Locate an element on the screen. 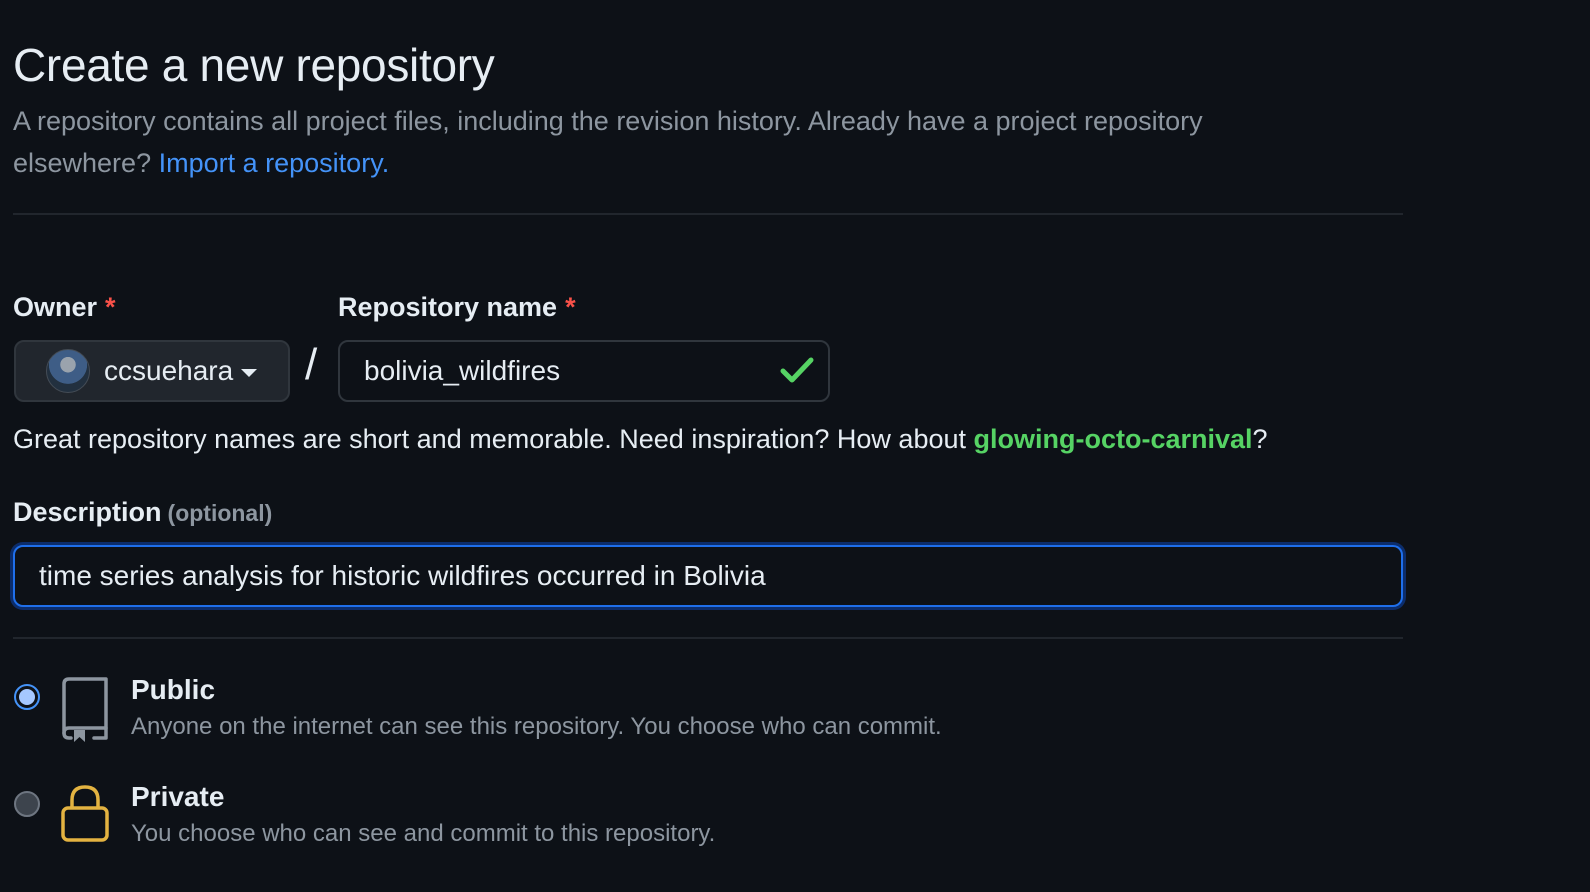 This screenshot has height=892, width=1590. description-label: Description (optional) is located at coordinates (142, 512).